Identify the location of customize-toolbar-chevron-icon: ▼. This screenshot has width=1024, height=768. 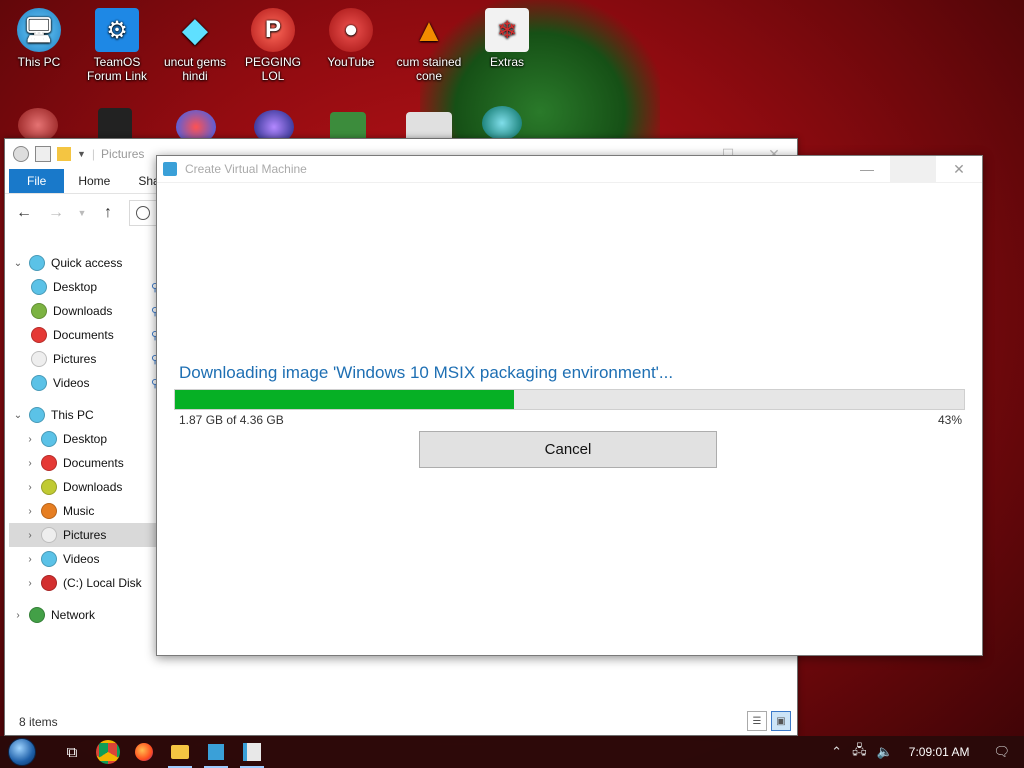
(81, 154).